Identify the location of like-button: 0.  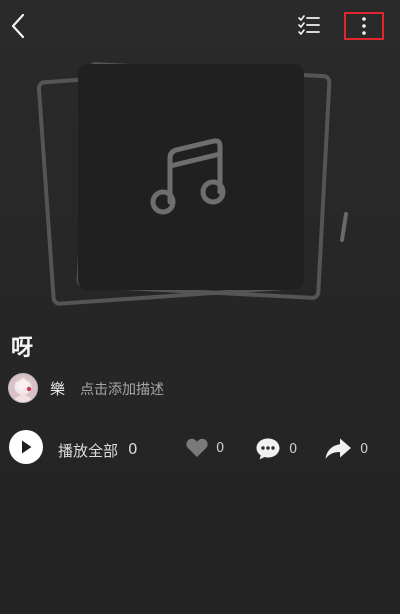
(204, 448).